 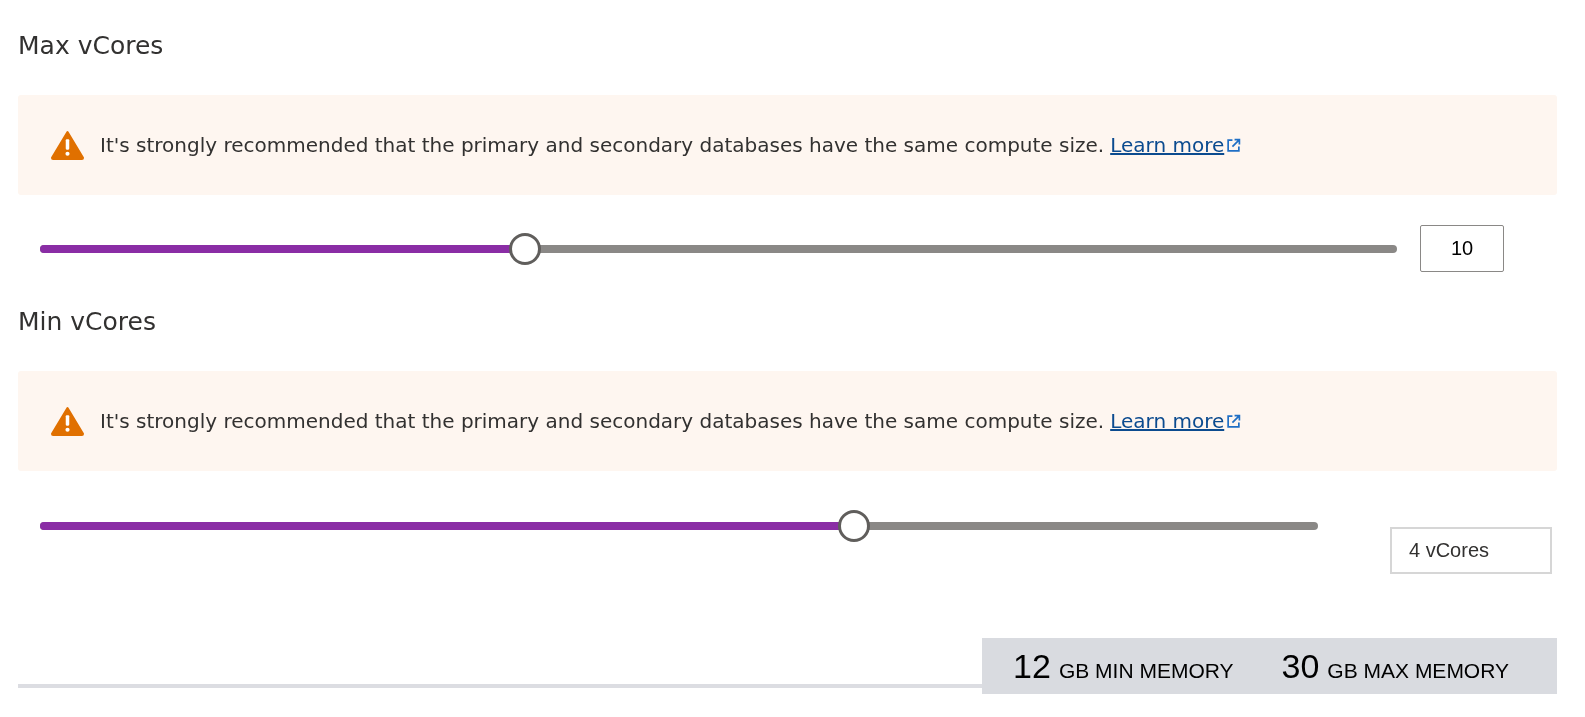 I want to click on vcores-dropdown: 4 vCores, so click(x=1471, y=550).